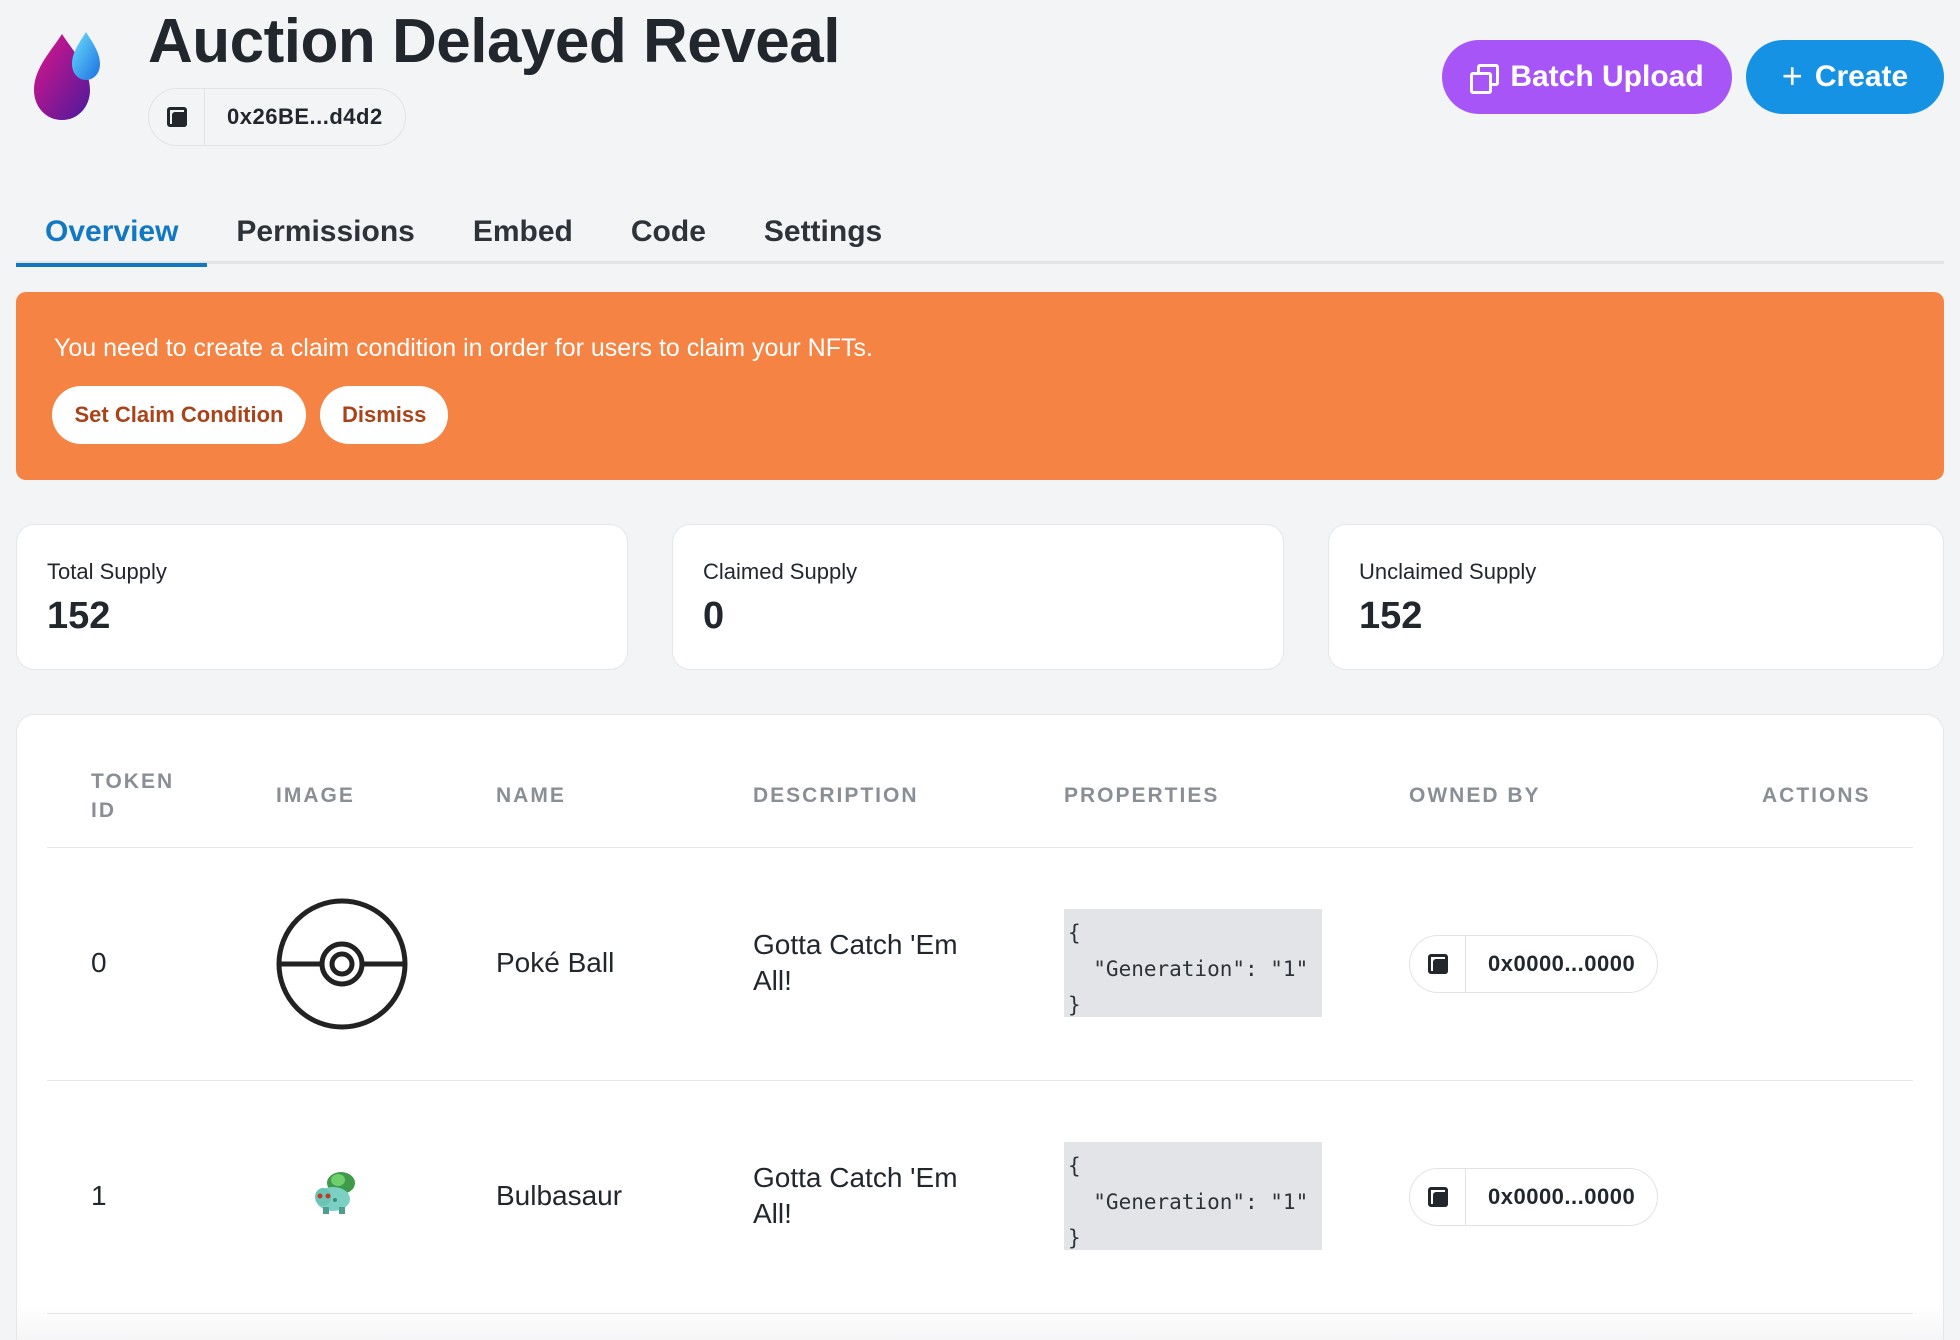 Image resolution: width=1960 pixels, height=1340 pixels. Describe the element at coordinates (1485, 79) in the screenshot. I see `batch-upload-icon` at that location.